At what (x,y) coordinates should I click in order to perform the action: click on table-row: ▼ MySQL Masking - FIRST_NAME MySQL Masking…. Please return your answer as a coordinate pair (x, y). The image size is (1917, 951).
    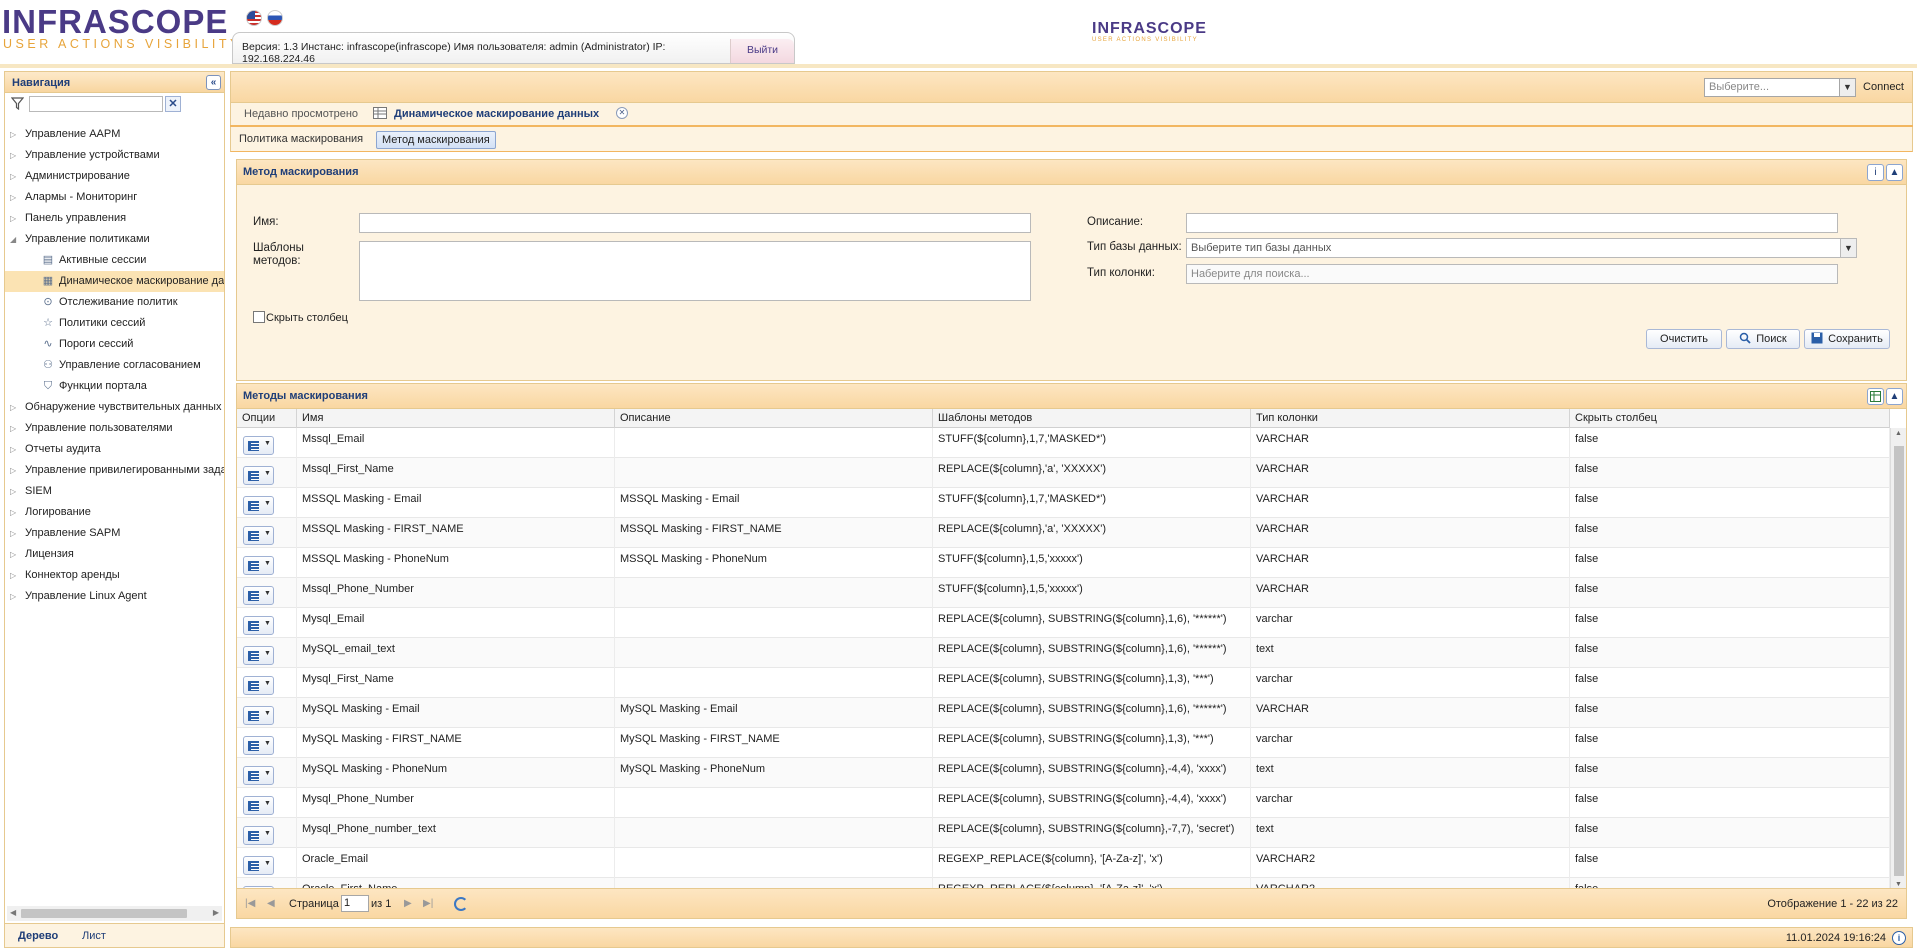
    Looking at the image, I should click on (1063, 743).